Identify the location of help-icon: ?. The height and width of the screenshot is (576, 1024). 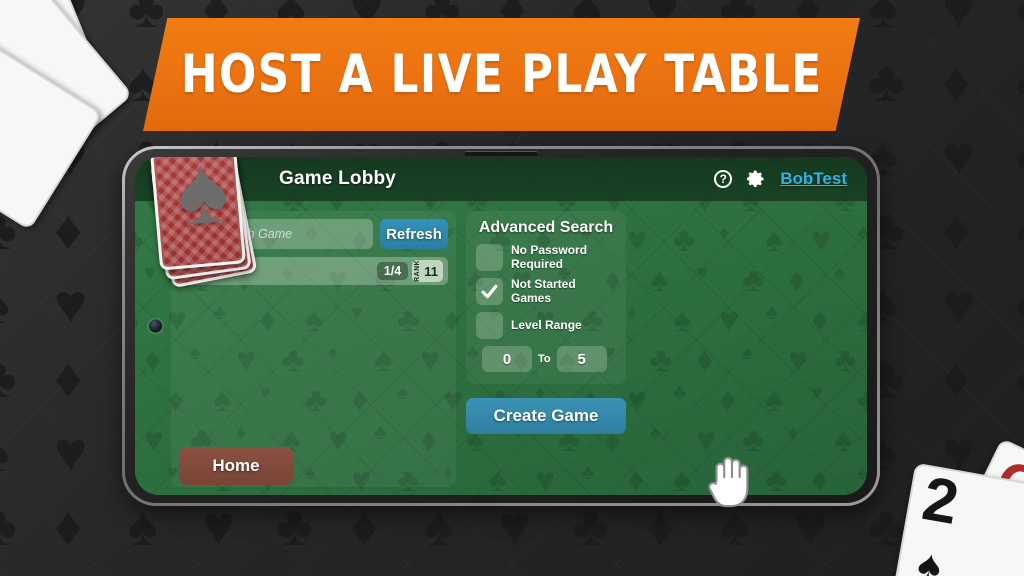
(723, 179).